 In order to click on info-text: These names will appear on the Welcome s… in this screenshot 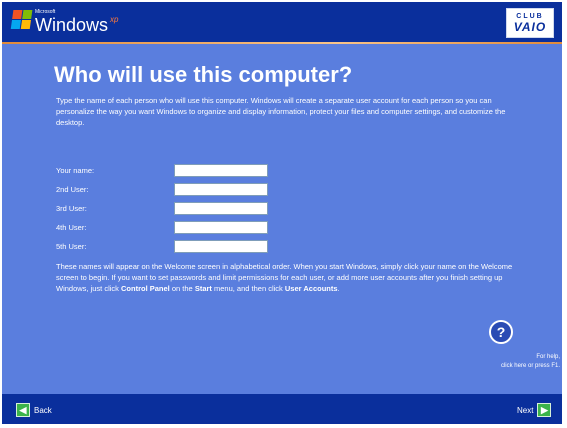, I will do `click(291, 277)`.